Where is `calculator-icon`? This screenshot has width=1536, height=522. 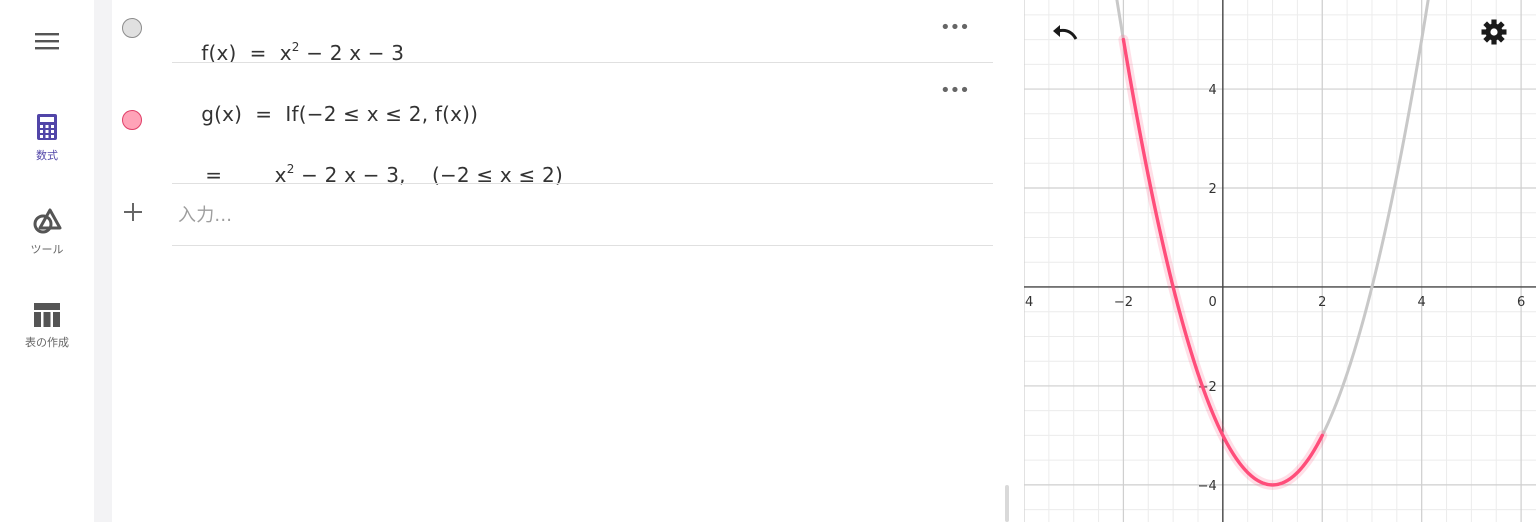
calculator-icon is located at coordinates (47, 127).